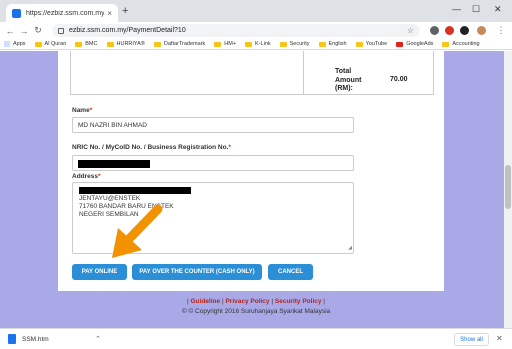  What do you see at coordinates (86, 176) in the screenshot?
I see `address-label: Address*` at bounding box center [86, 176].